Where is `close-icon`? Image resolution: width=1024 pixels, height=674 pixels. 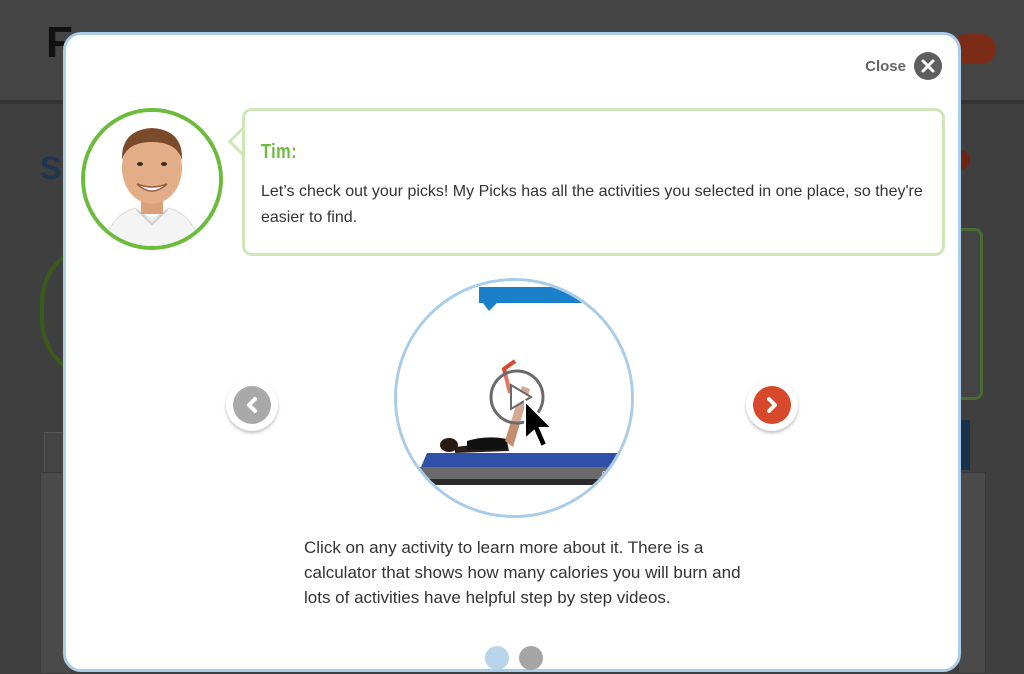 close-icon is located at coordinates (928, 66).